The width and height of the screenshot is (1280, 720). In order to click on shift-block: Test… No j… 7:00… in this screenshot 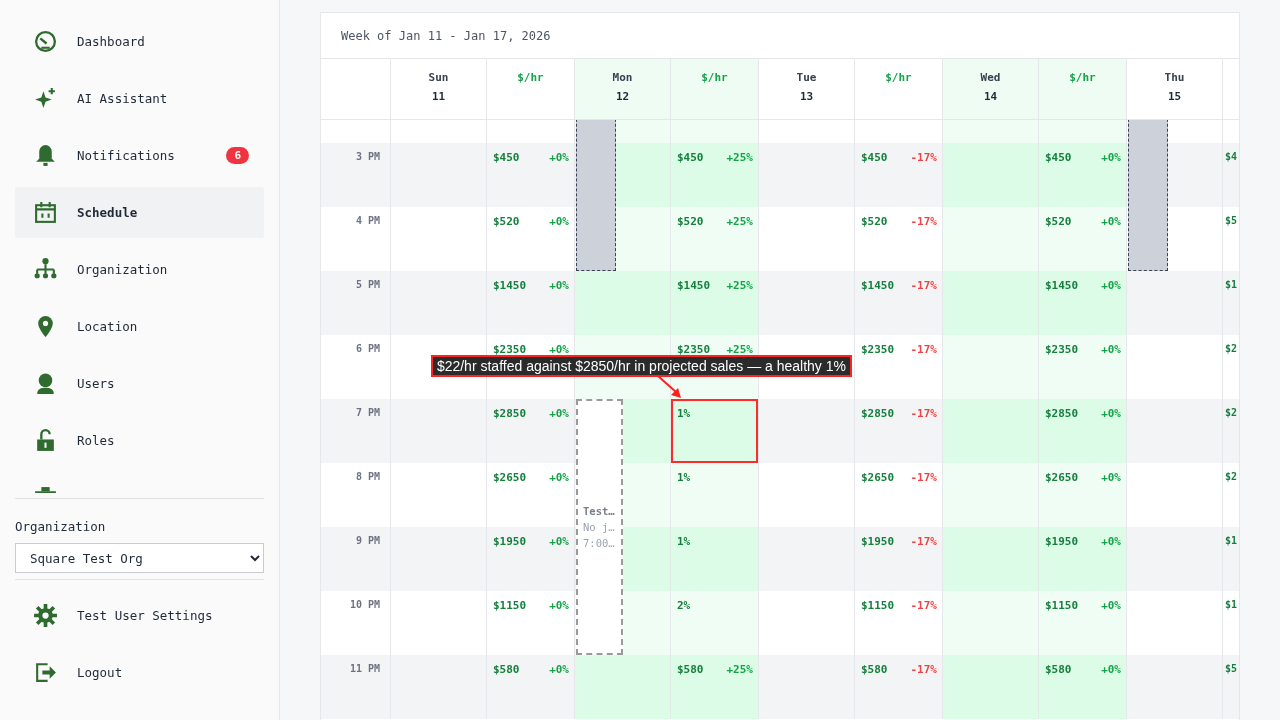, I will do `click(599, 527)`.